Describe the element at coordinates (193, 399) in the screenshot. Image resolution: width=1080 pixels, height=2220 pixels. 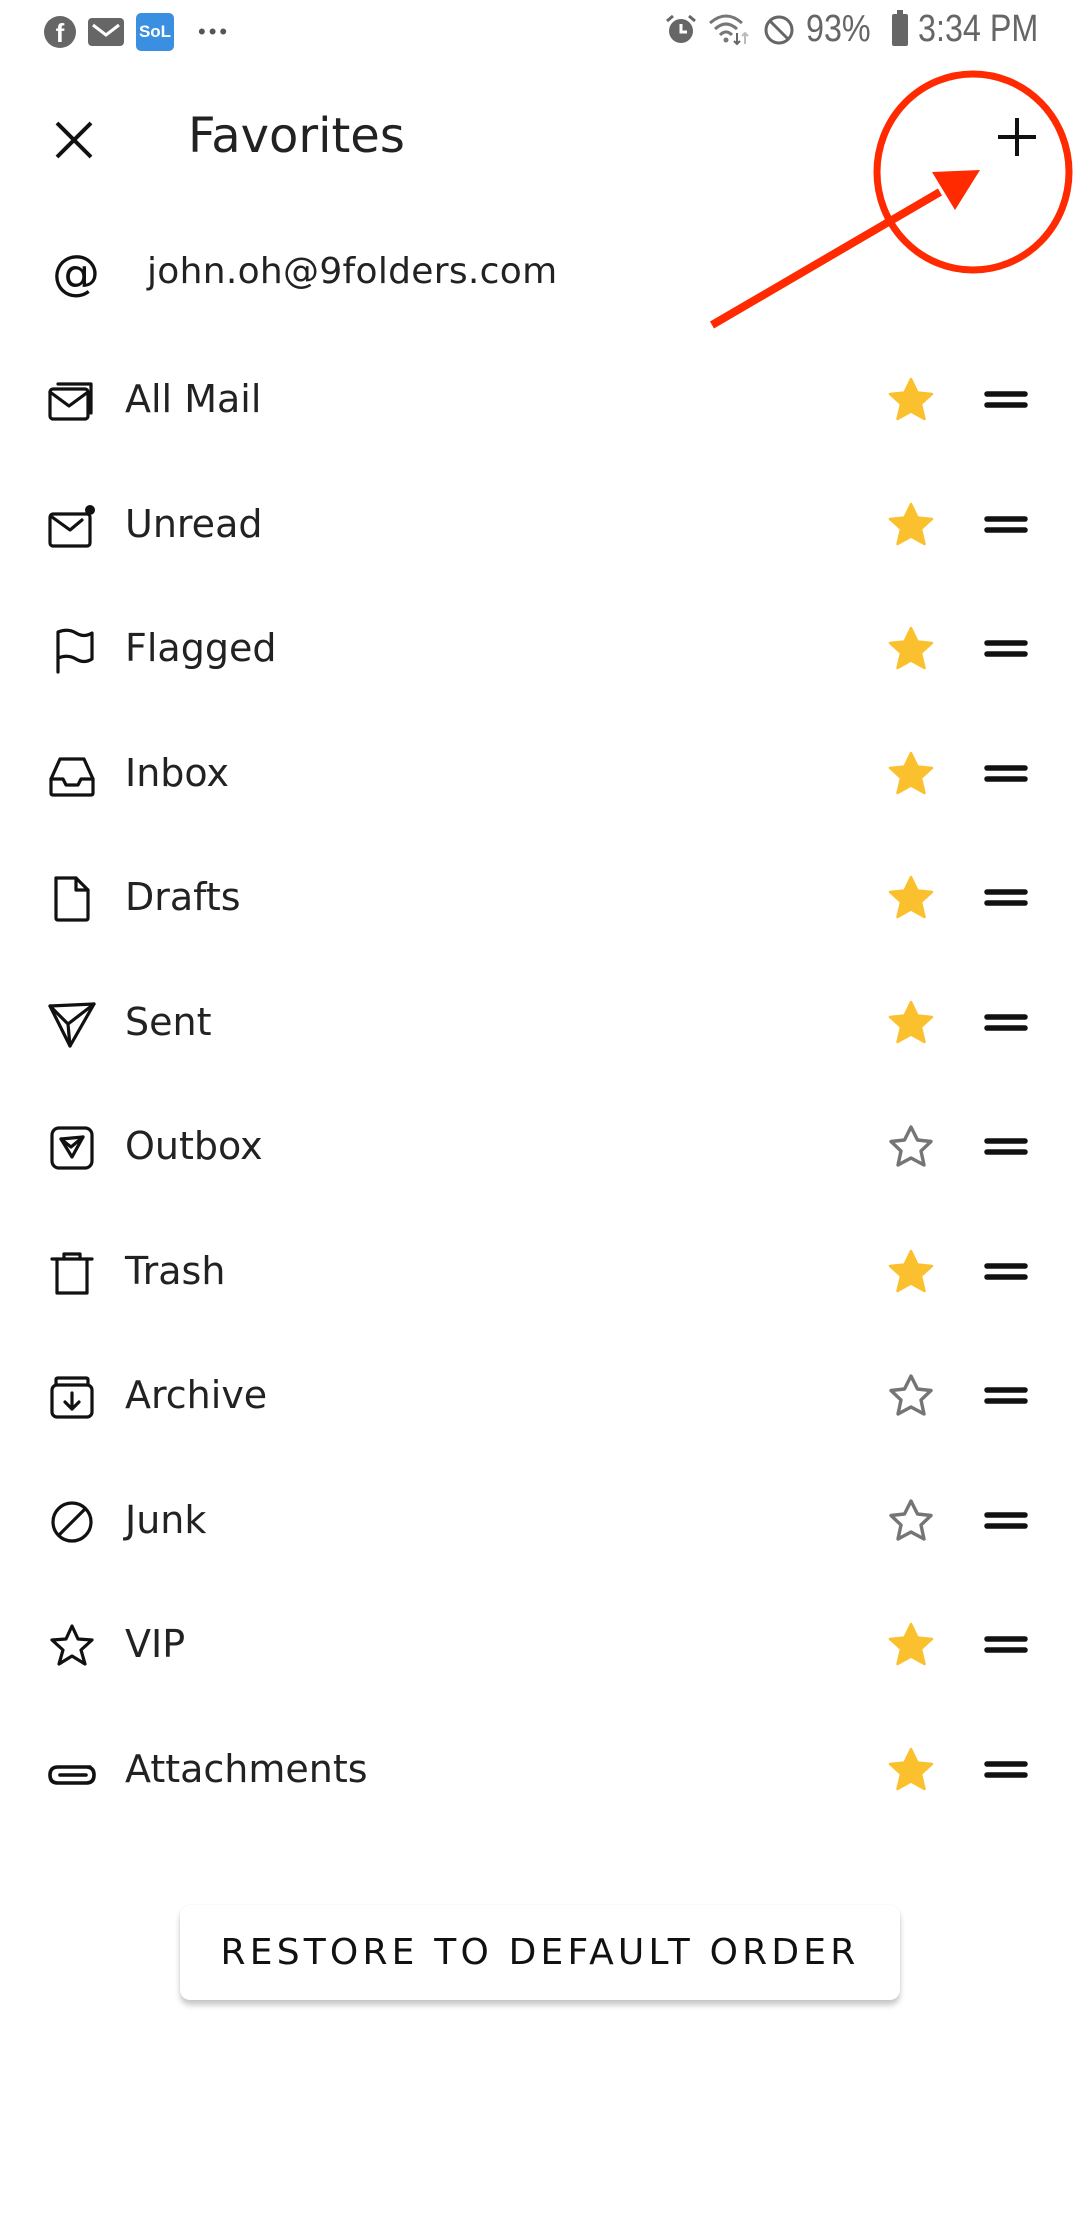
I see `folder-label: All Mail` at that location.